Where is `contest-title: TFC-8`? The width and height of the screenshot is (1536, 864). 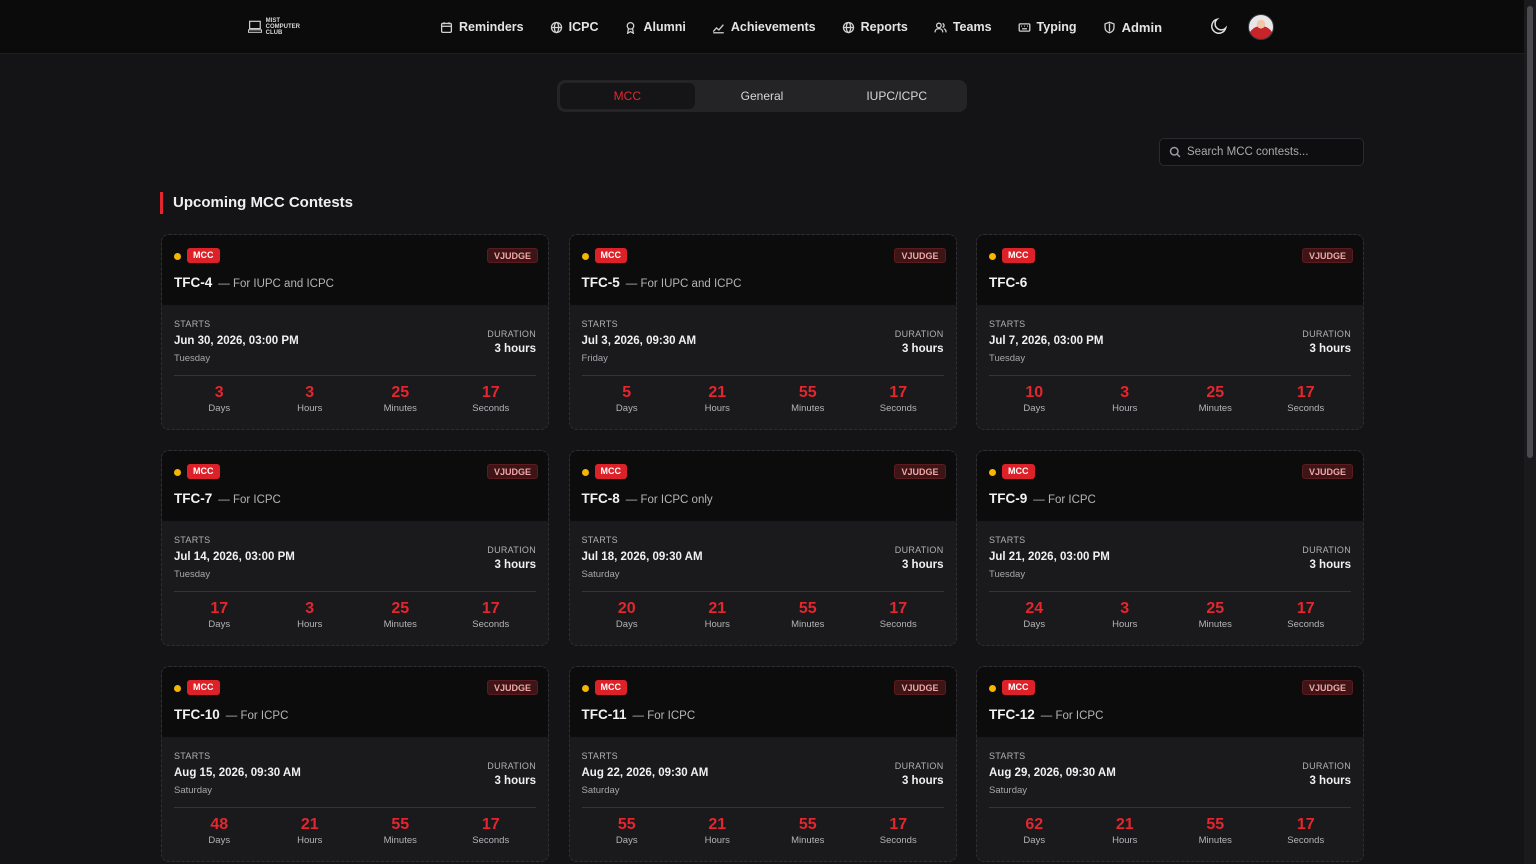 contest-title: TFC-8 is located at coordinates (600, 498).